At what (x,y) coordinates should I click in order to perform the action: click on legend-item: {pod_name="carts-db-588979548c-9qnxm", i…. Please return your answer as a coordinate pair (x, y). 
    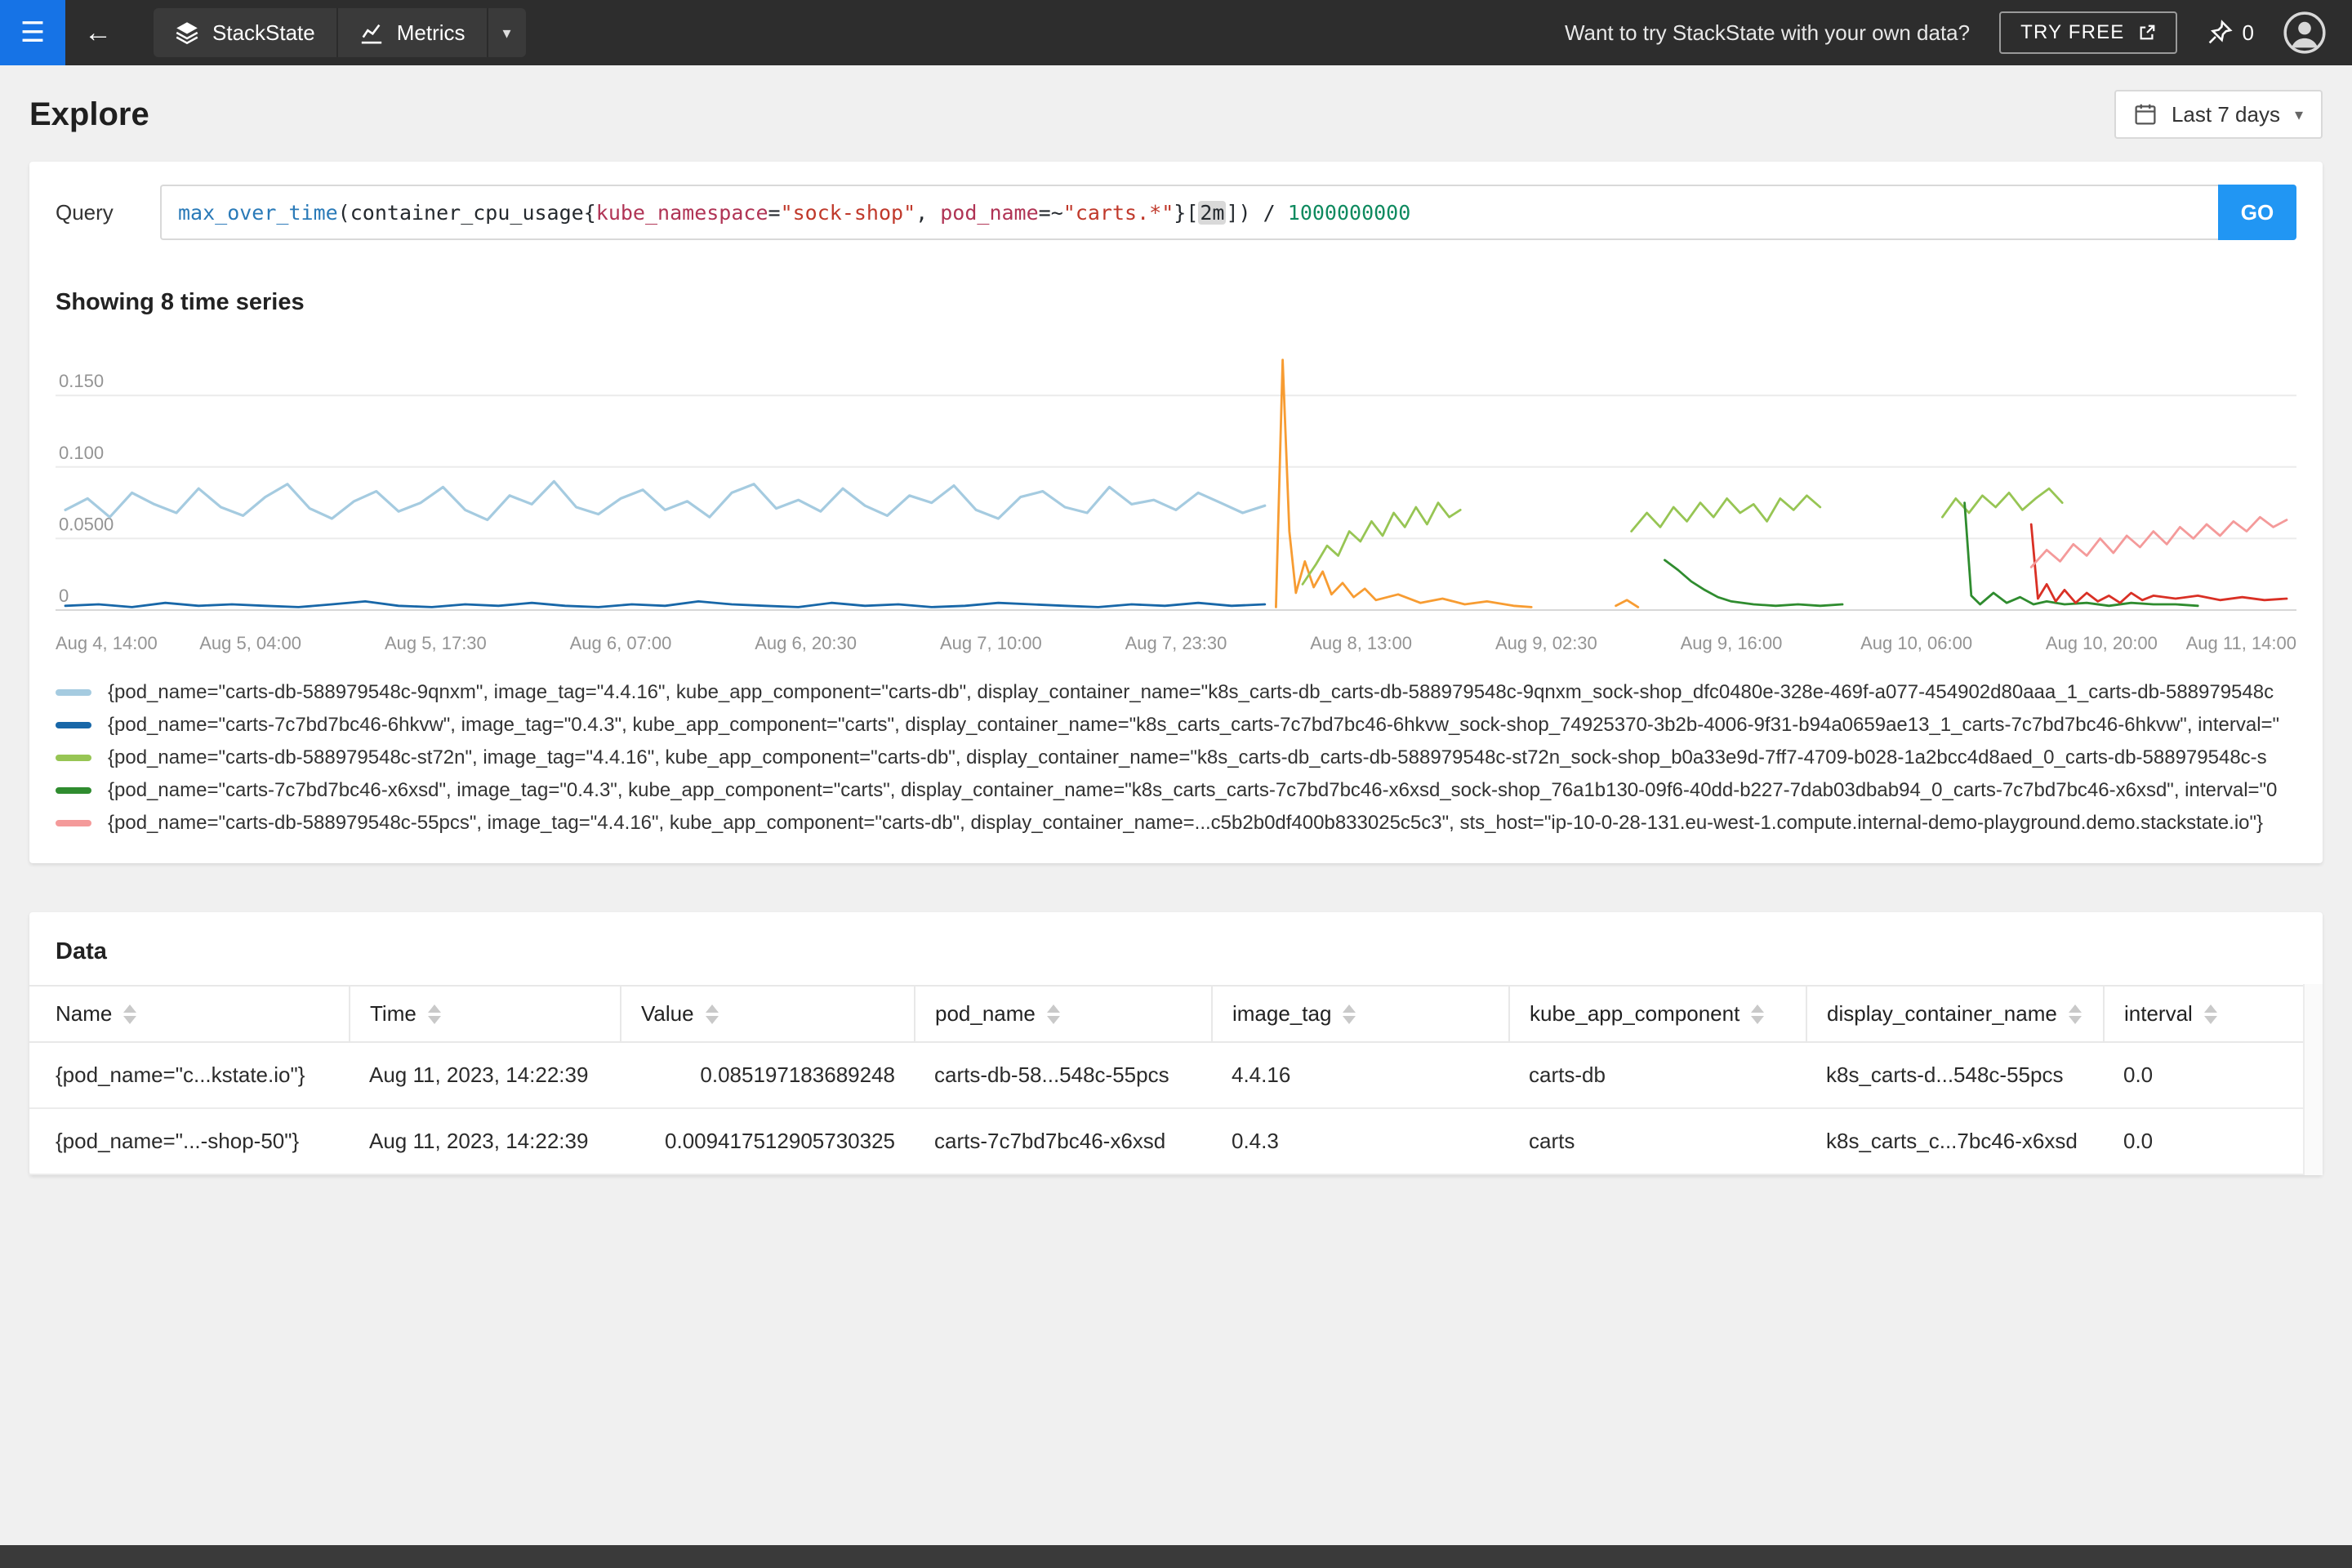
    Looking at the image, I should click on (1176, 692).